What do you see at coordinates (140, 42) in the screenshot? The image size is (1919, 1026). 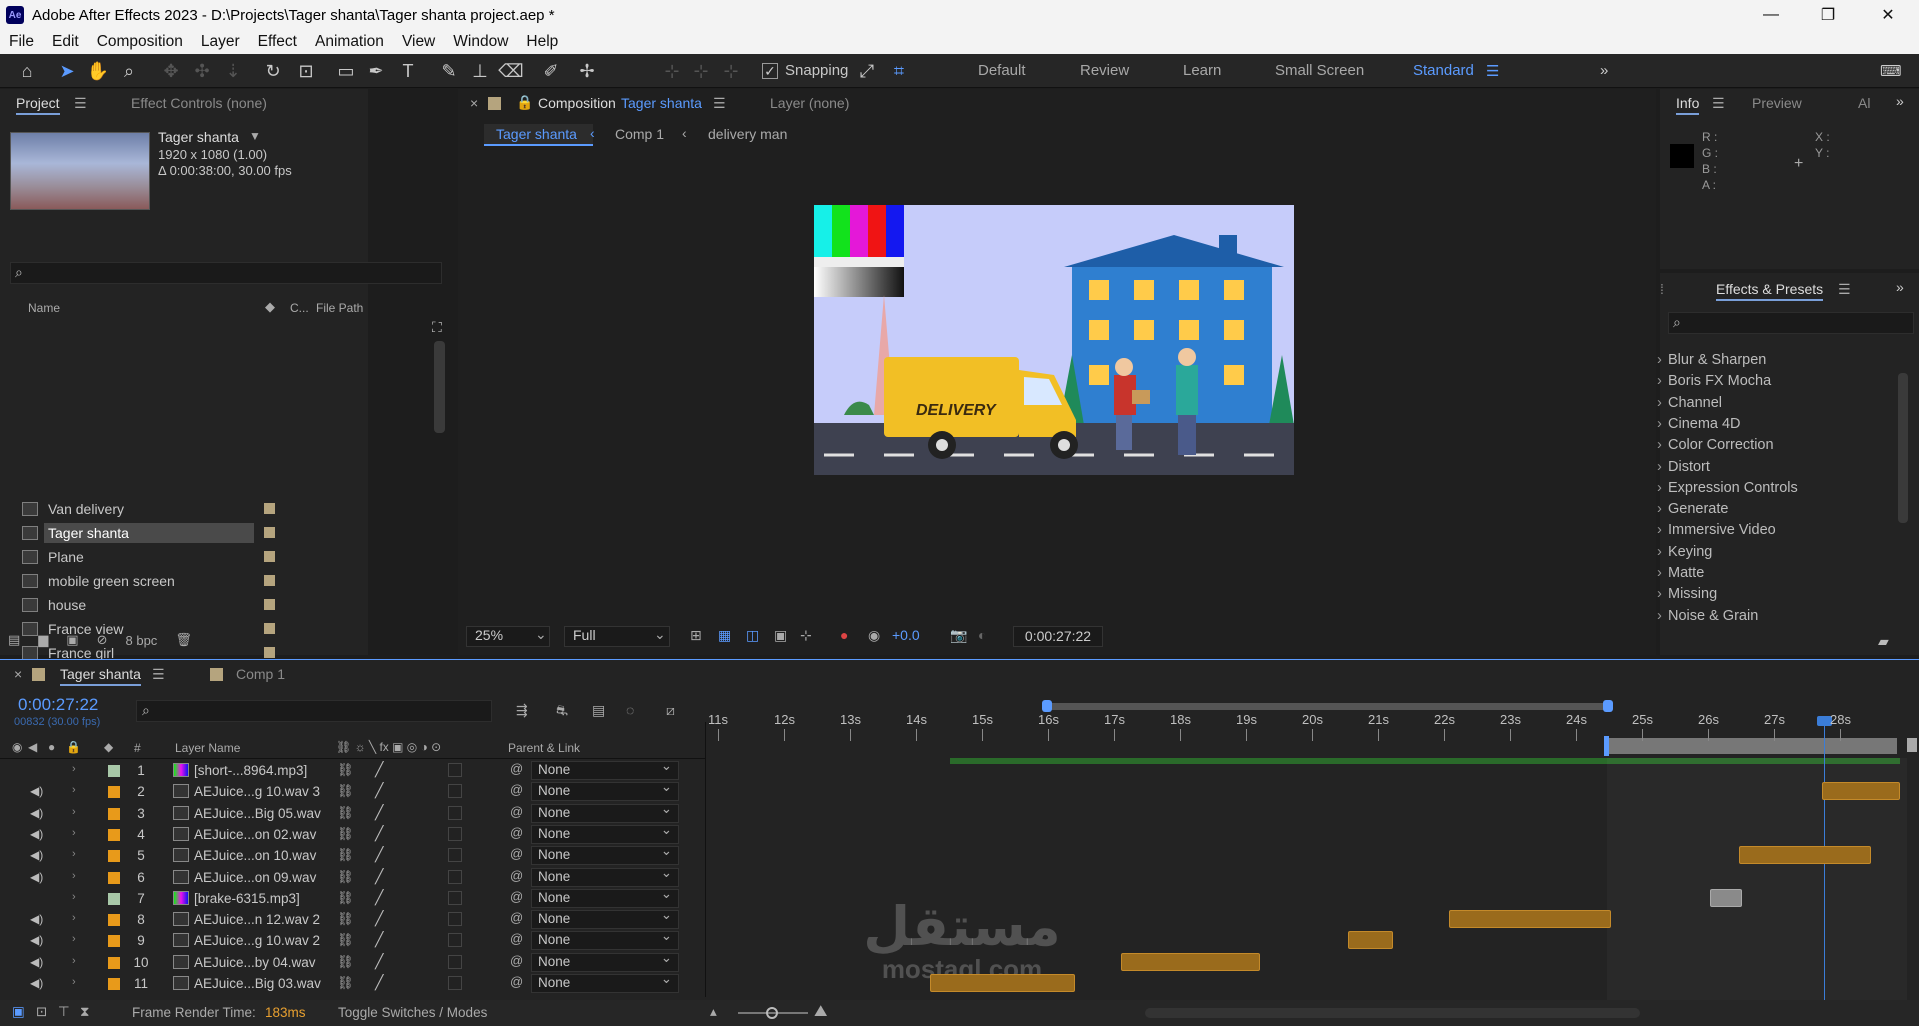 I see `menu-composition: Composition` at bounding box center [140, 42].